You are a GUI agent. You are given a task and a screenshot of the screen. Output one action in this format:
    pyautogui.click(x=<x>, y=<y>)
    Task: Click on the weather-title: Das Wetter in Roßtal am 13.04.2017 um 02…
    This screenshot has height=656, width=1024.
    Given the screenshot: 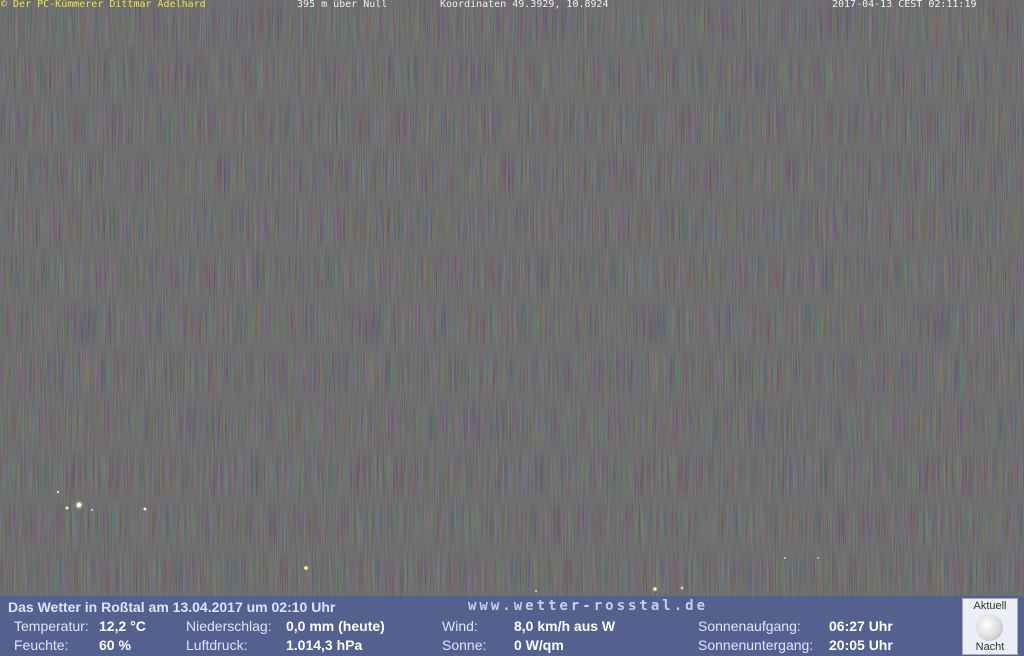 What is the action you would take?
    pyautogui.click(x=172, y=607)
    